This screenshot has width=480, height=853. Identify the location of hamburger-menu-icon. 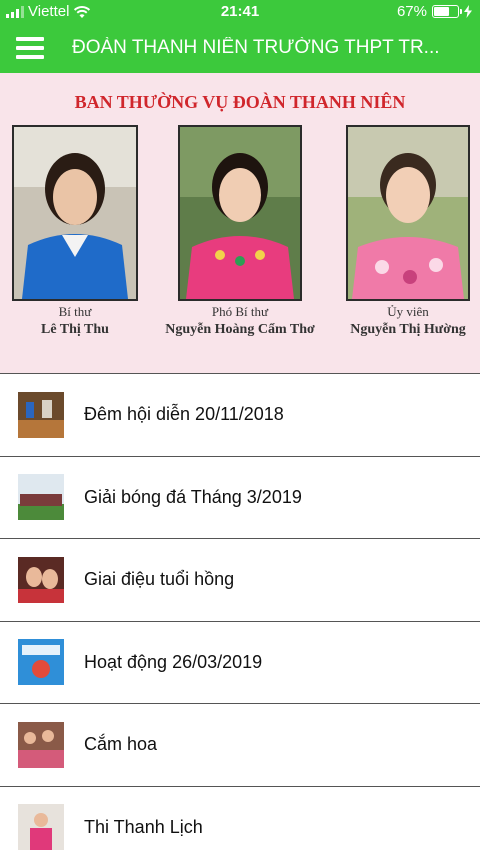
(28, 48).